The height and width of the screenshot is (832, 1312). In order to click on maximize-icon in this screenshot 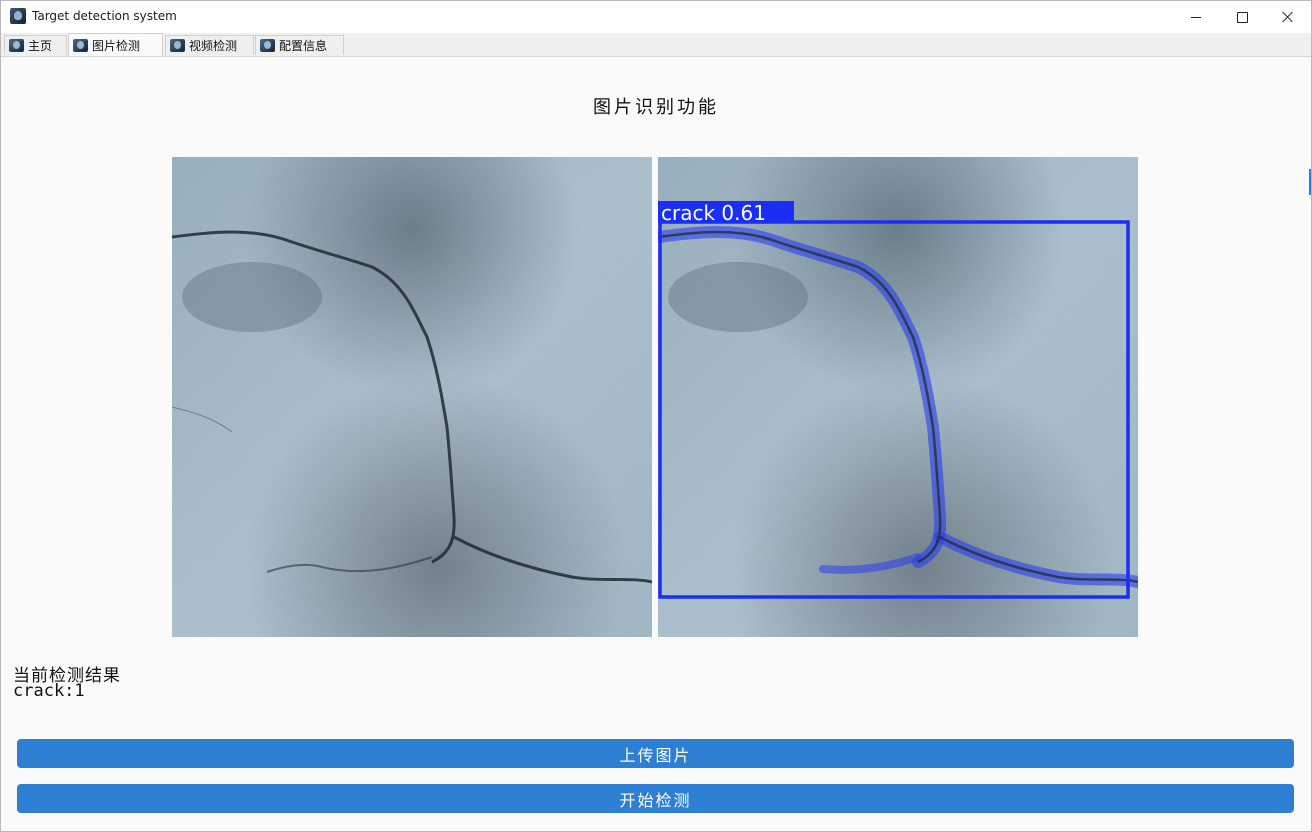, I will do `click(1242, 17)`.